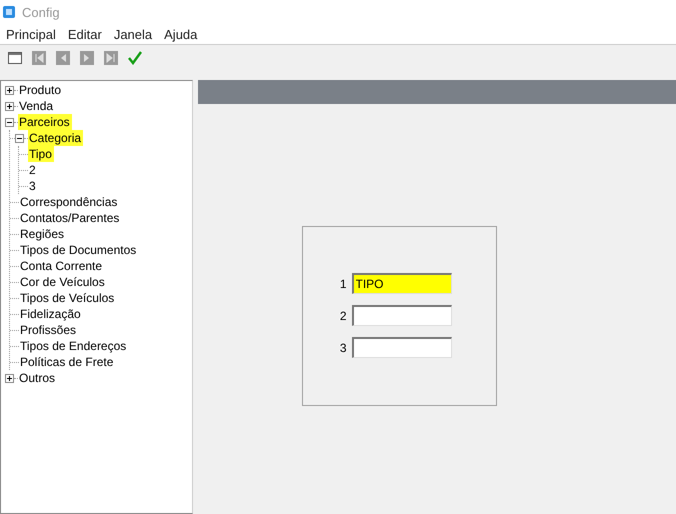  What do you see at coordinates (31, 34) in the screenshot?
I see `menu-item: Principal` at bounding box center [31, 34].